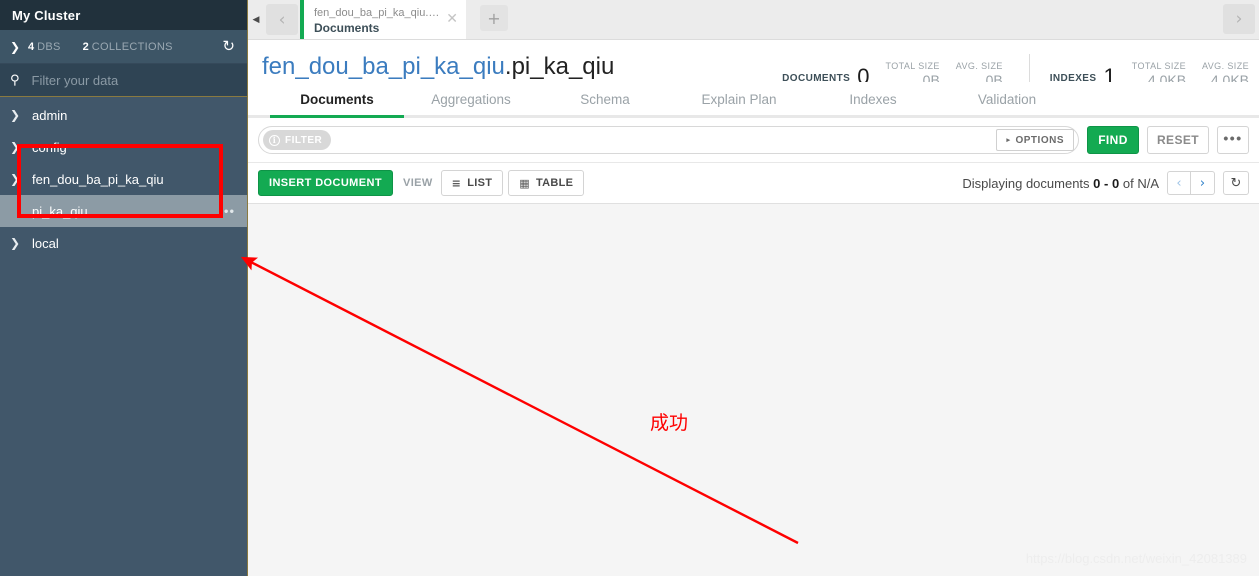 Image resolution: width=1259 pixels, height=576 pixels. I want to click on databases-summary-row: ❯ 4 DBS 2 COLLECTIONS ↻, so click(123, 47).